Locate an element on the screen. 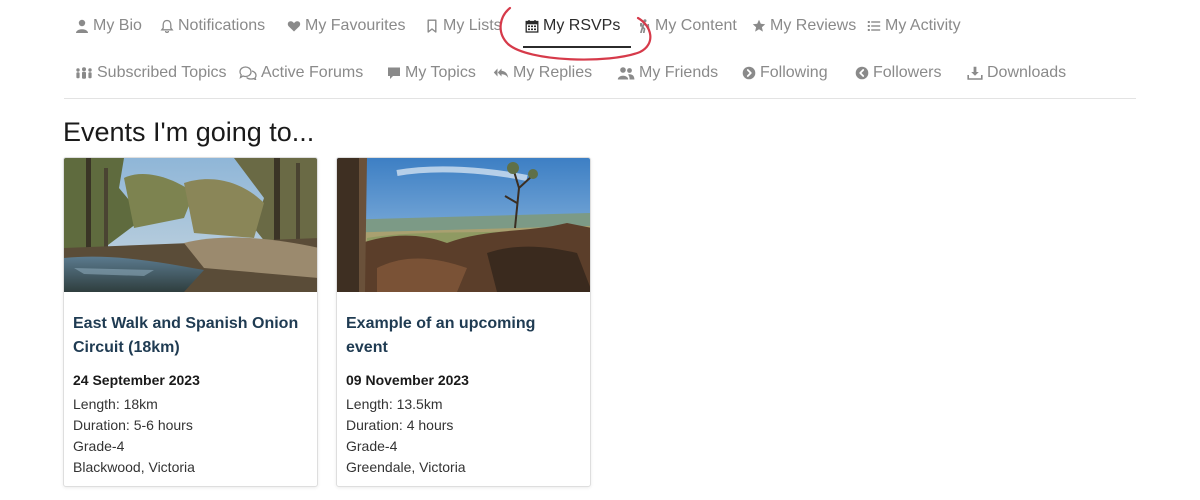 The height and width of the screenshot is (500, 1200). event-duration: Duration: 4 hours is located at coordinates (400, 425).